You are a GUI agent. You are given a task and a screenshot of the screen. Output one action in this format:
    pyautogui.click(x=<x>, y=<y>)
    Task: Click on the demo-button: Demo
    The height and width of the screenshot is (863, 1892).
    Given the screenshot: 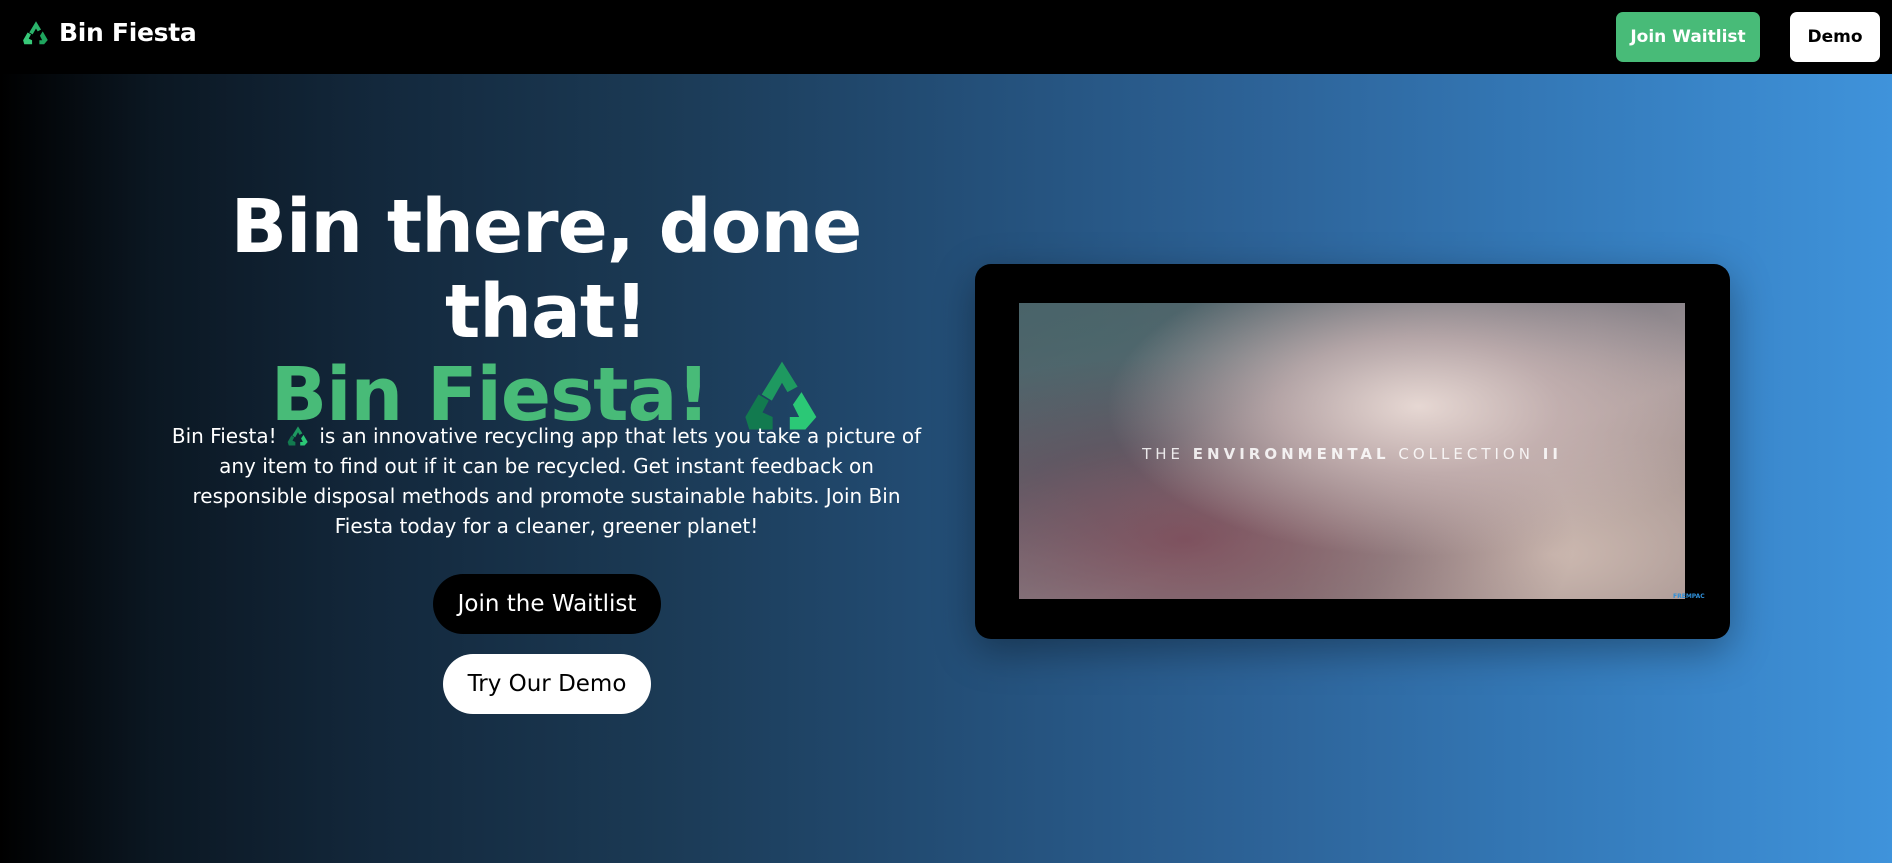 What is the action you would take?
    pyautogui.click(x=1835, y=37)
    